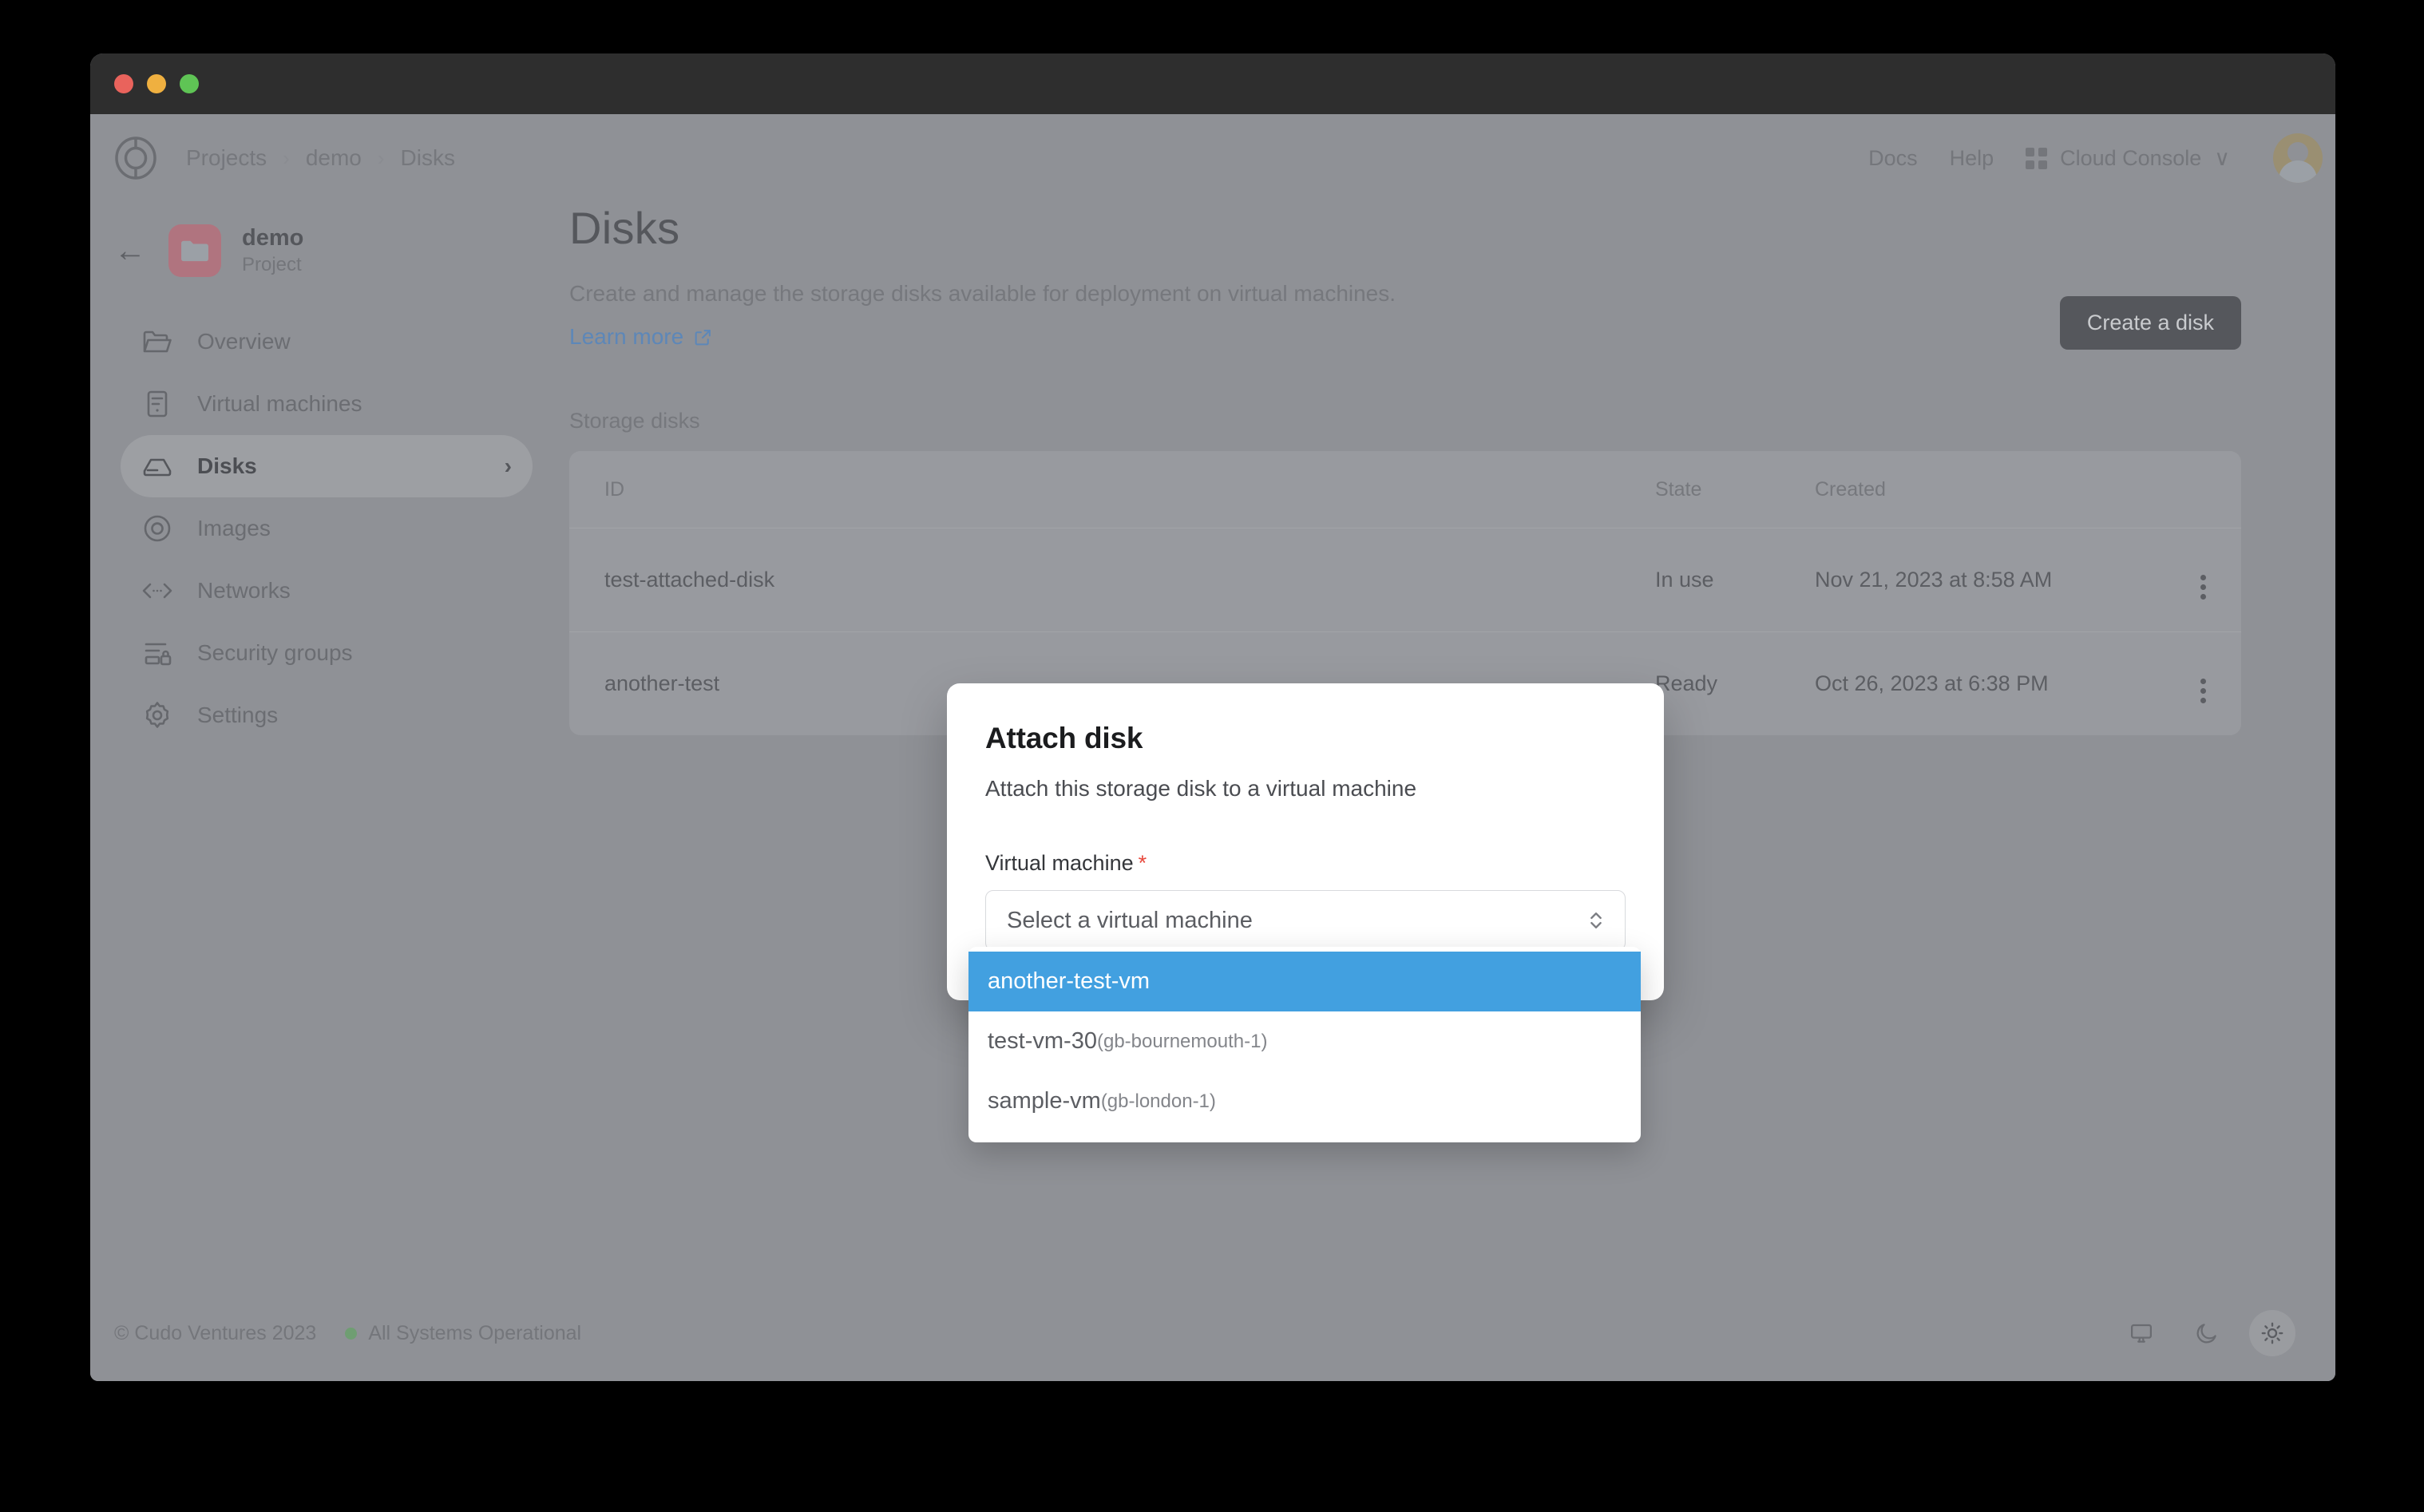  I want to click on option-name: another-test-vm, so click(1069, 981).